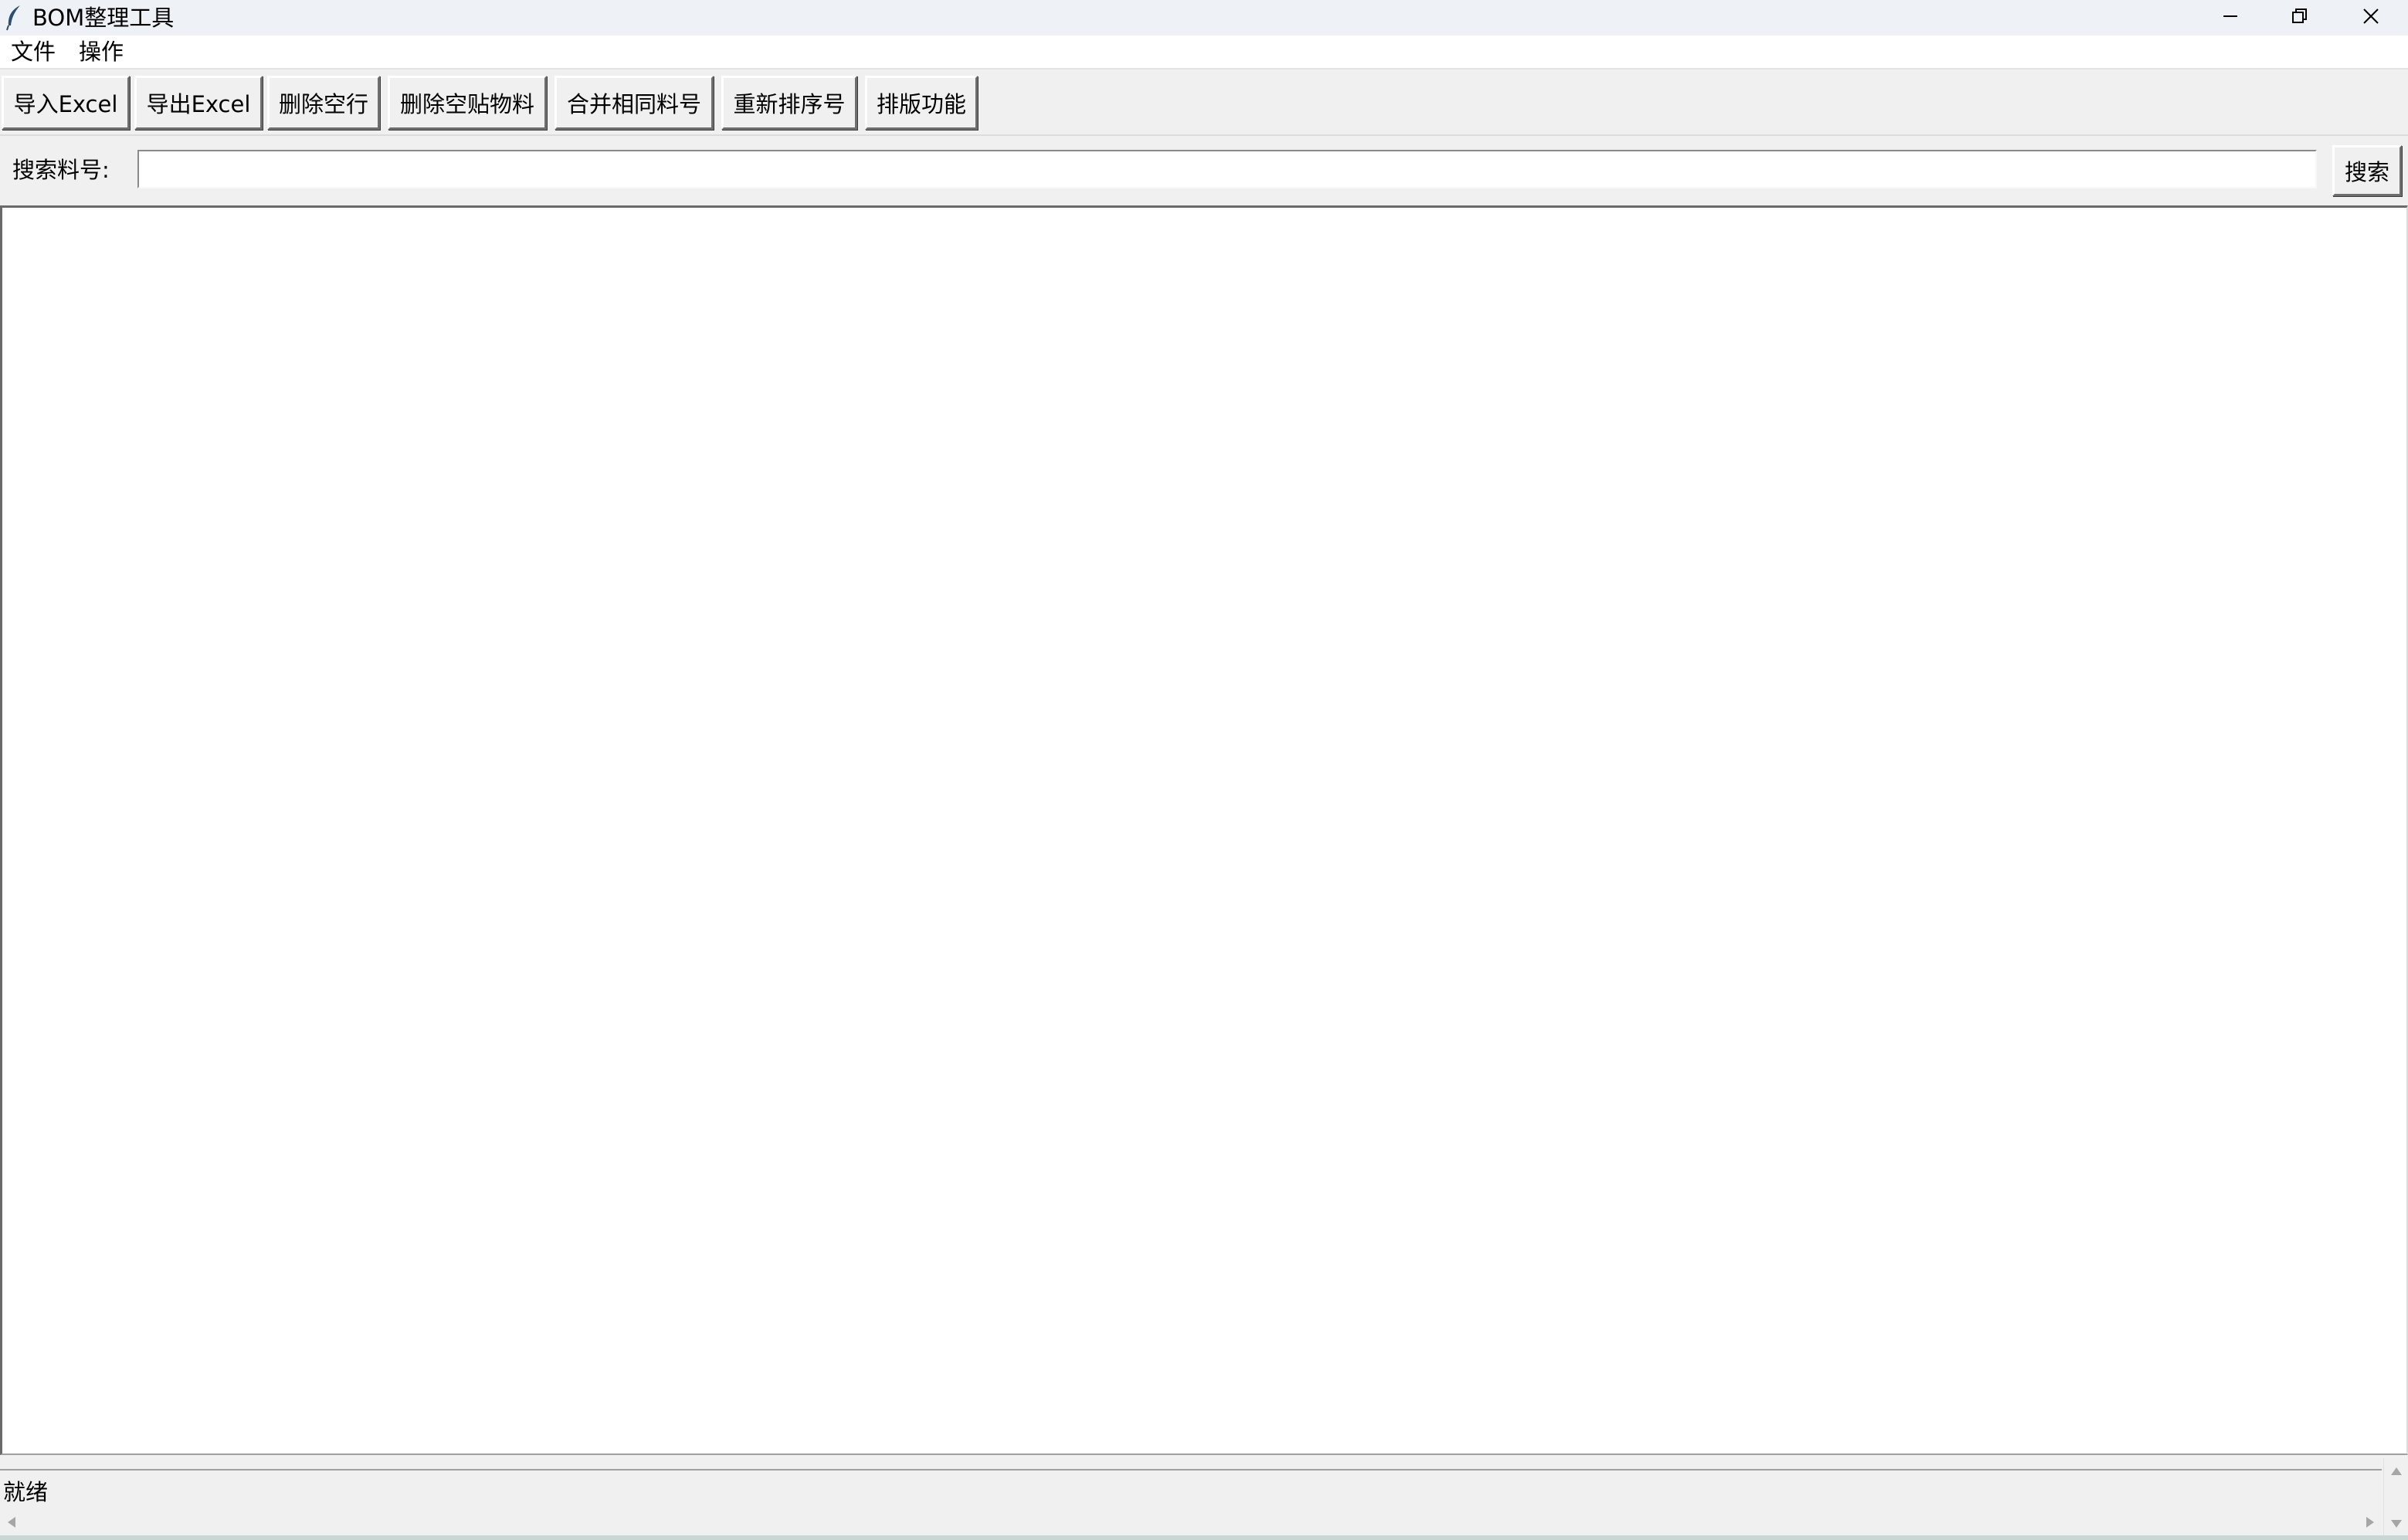 This screenshot has width=2408, height=1540. Describe the element at coordinates (199, 103) in the screenshot. I see `export-excel-button: 导出Excel` at that location.